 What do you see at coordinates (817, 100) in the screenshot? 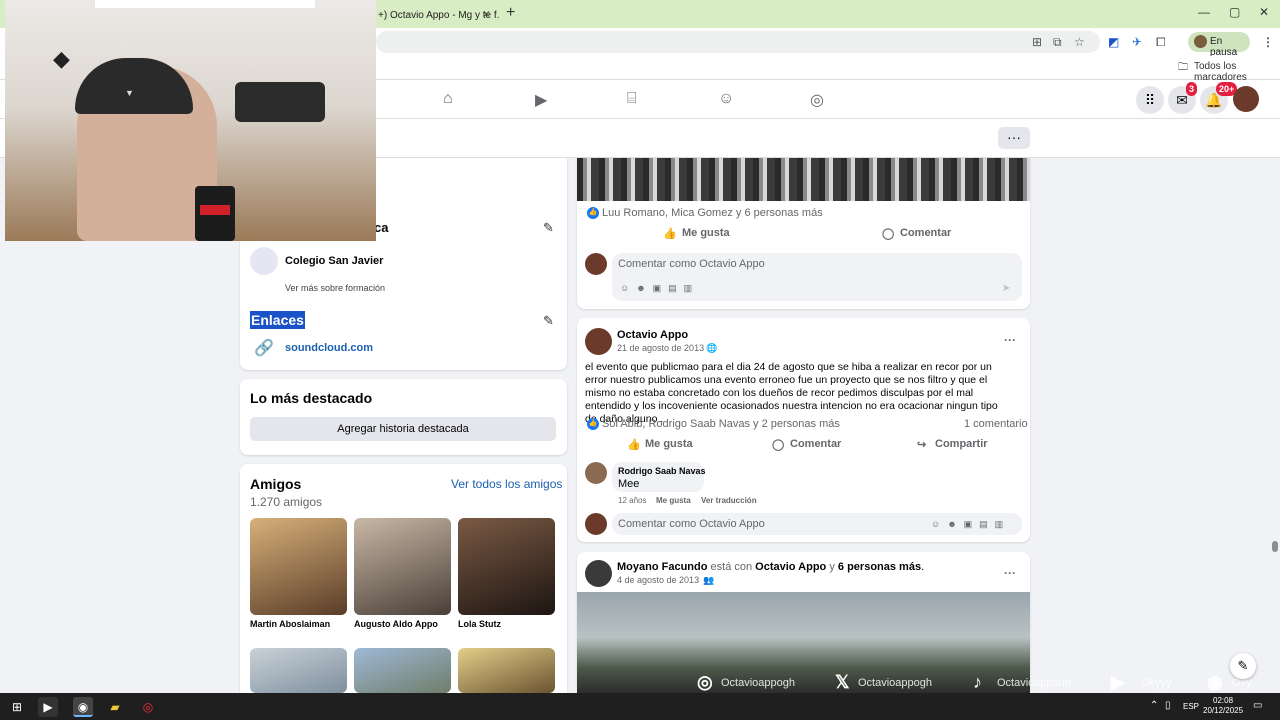
I see `gaming-icon: ◎` at bounding box center [817, 100].